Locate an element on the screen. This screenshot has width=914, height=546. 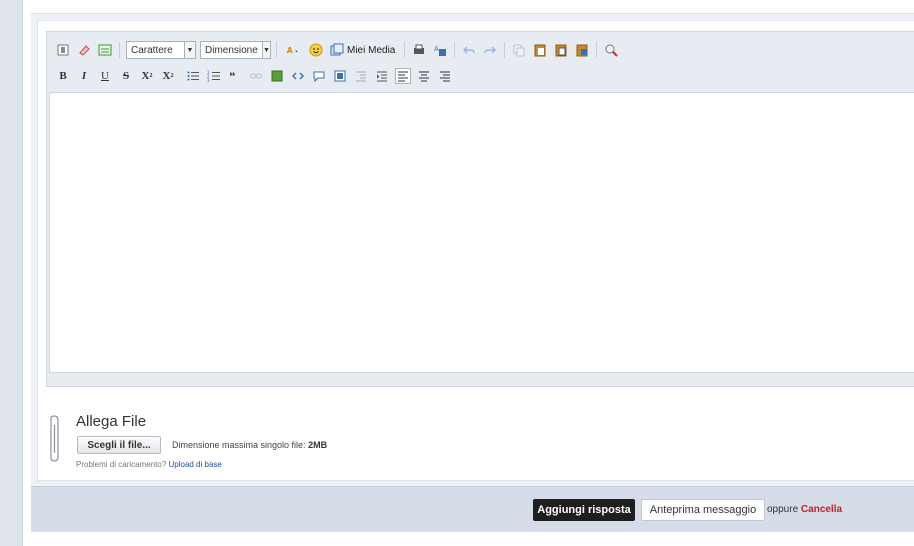
font-size-select: Dimensione ▼ is located at coordinates (235, 50).